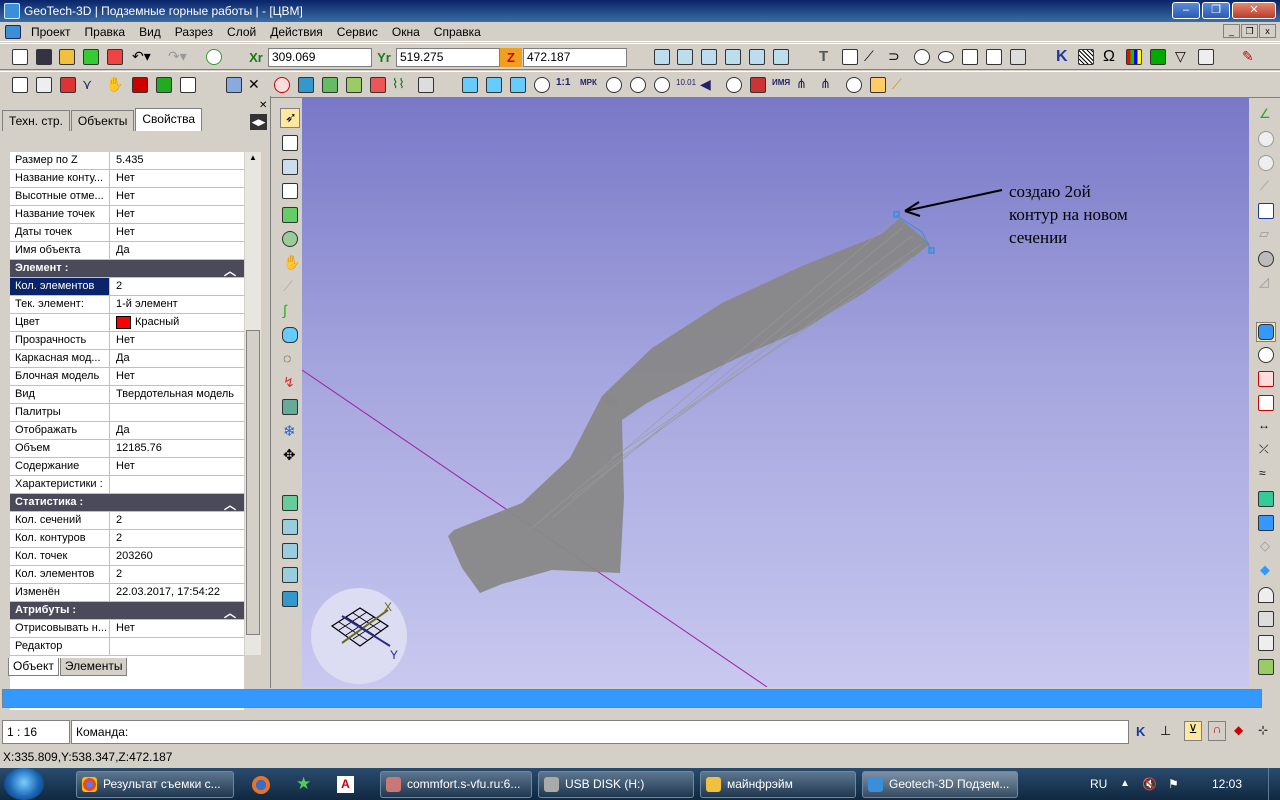 The image size is (1280, 800). What do you see at coordinates (13, 31) in the screenshot?
I see `document-icon` at bounding box center [13, 31].